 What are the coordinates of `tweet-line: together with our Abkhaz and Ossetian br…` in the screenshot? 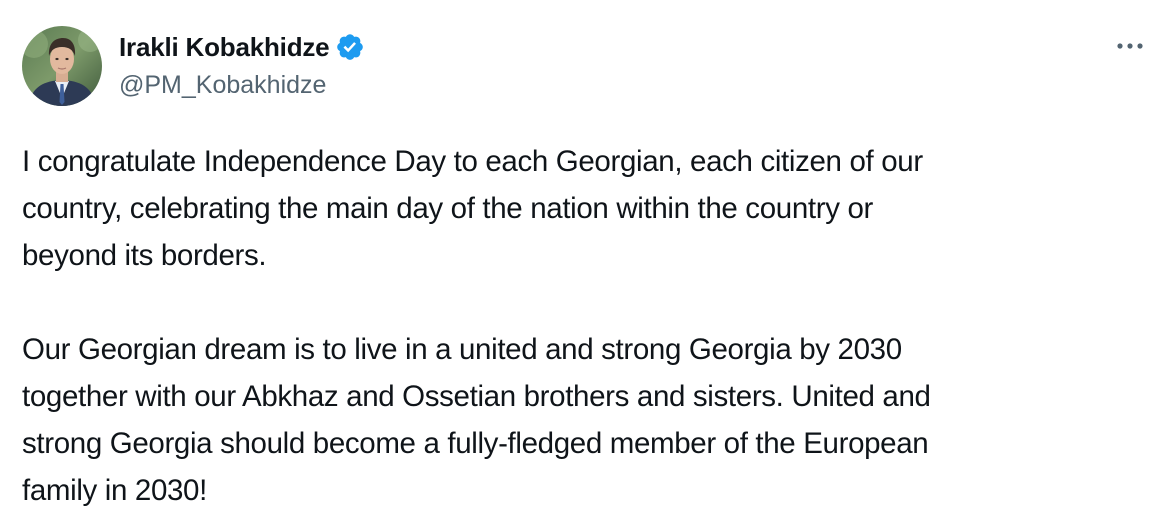 It's located at (476, 396).